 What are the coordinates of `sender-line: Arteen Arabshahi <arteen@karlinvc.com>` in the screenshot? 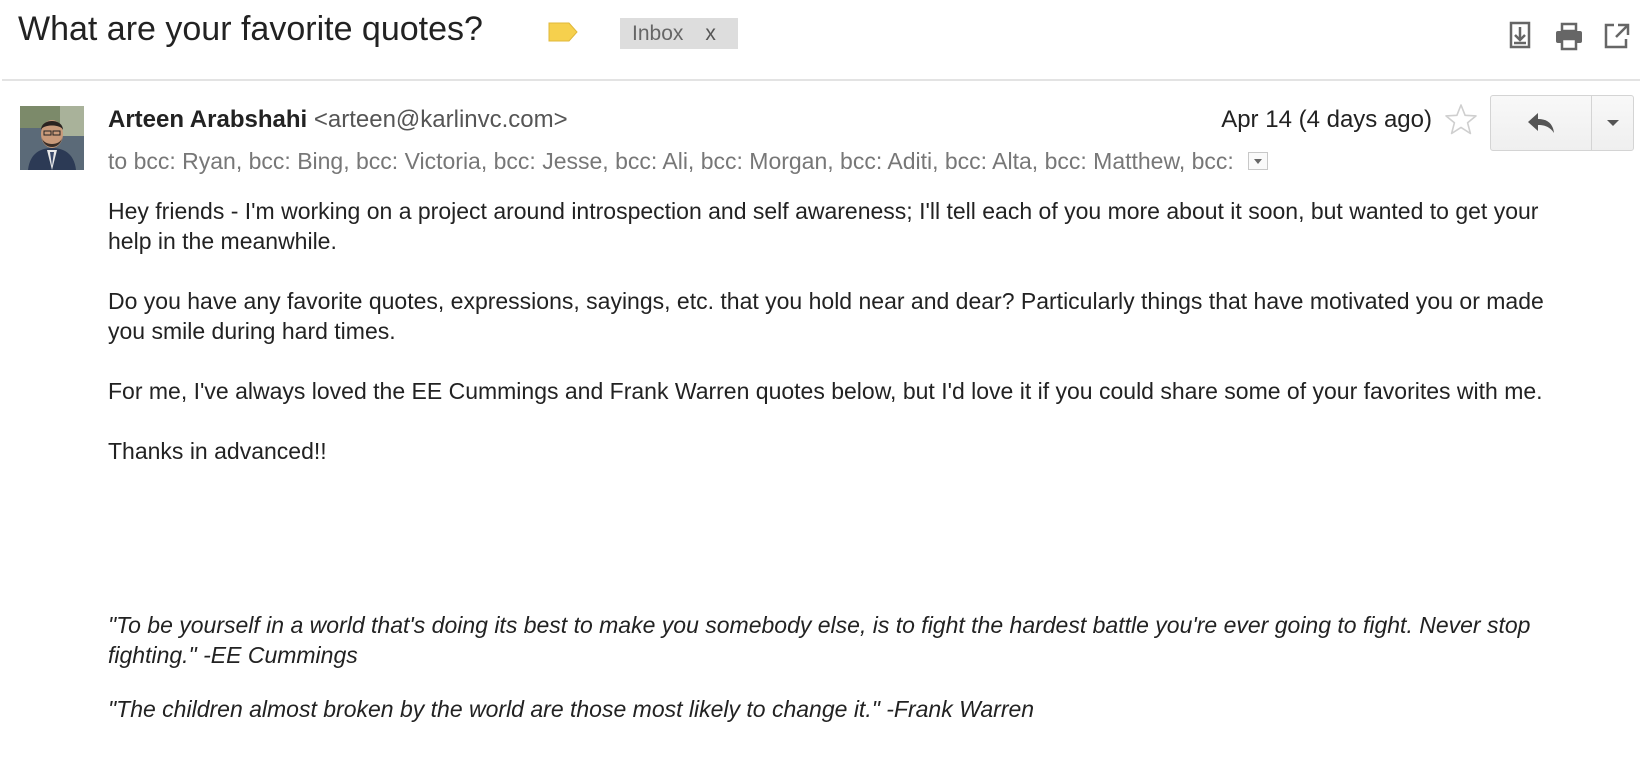 It's located at (338, 120).